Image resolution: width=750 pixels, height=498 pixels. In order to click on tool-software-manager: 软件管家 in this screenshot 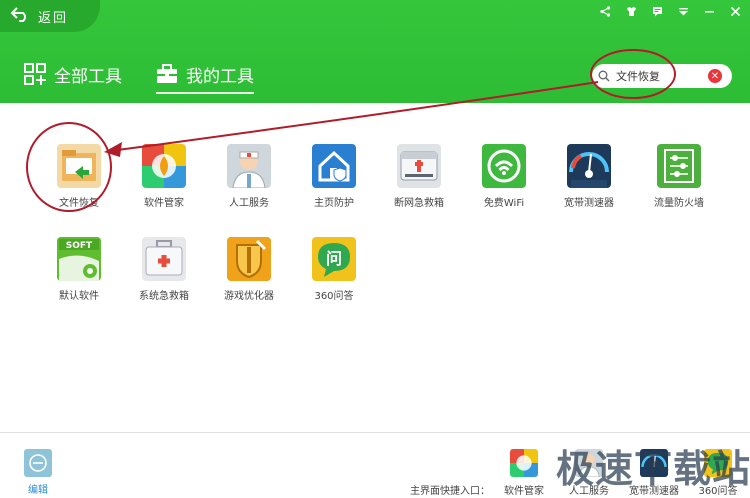, I will do `click(164, 176)`.